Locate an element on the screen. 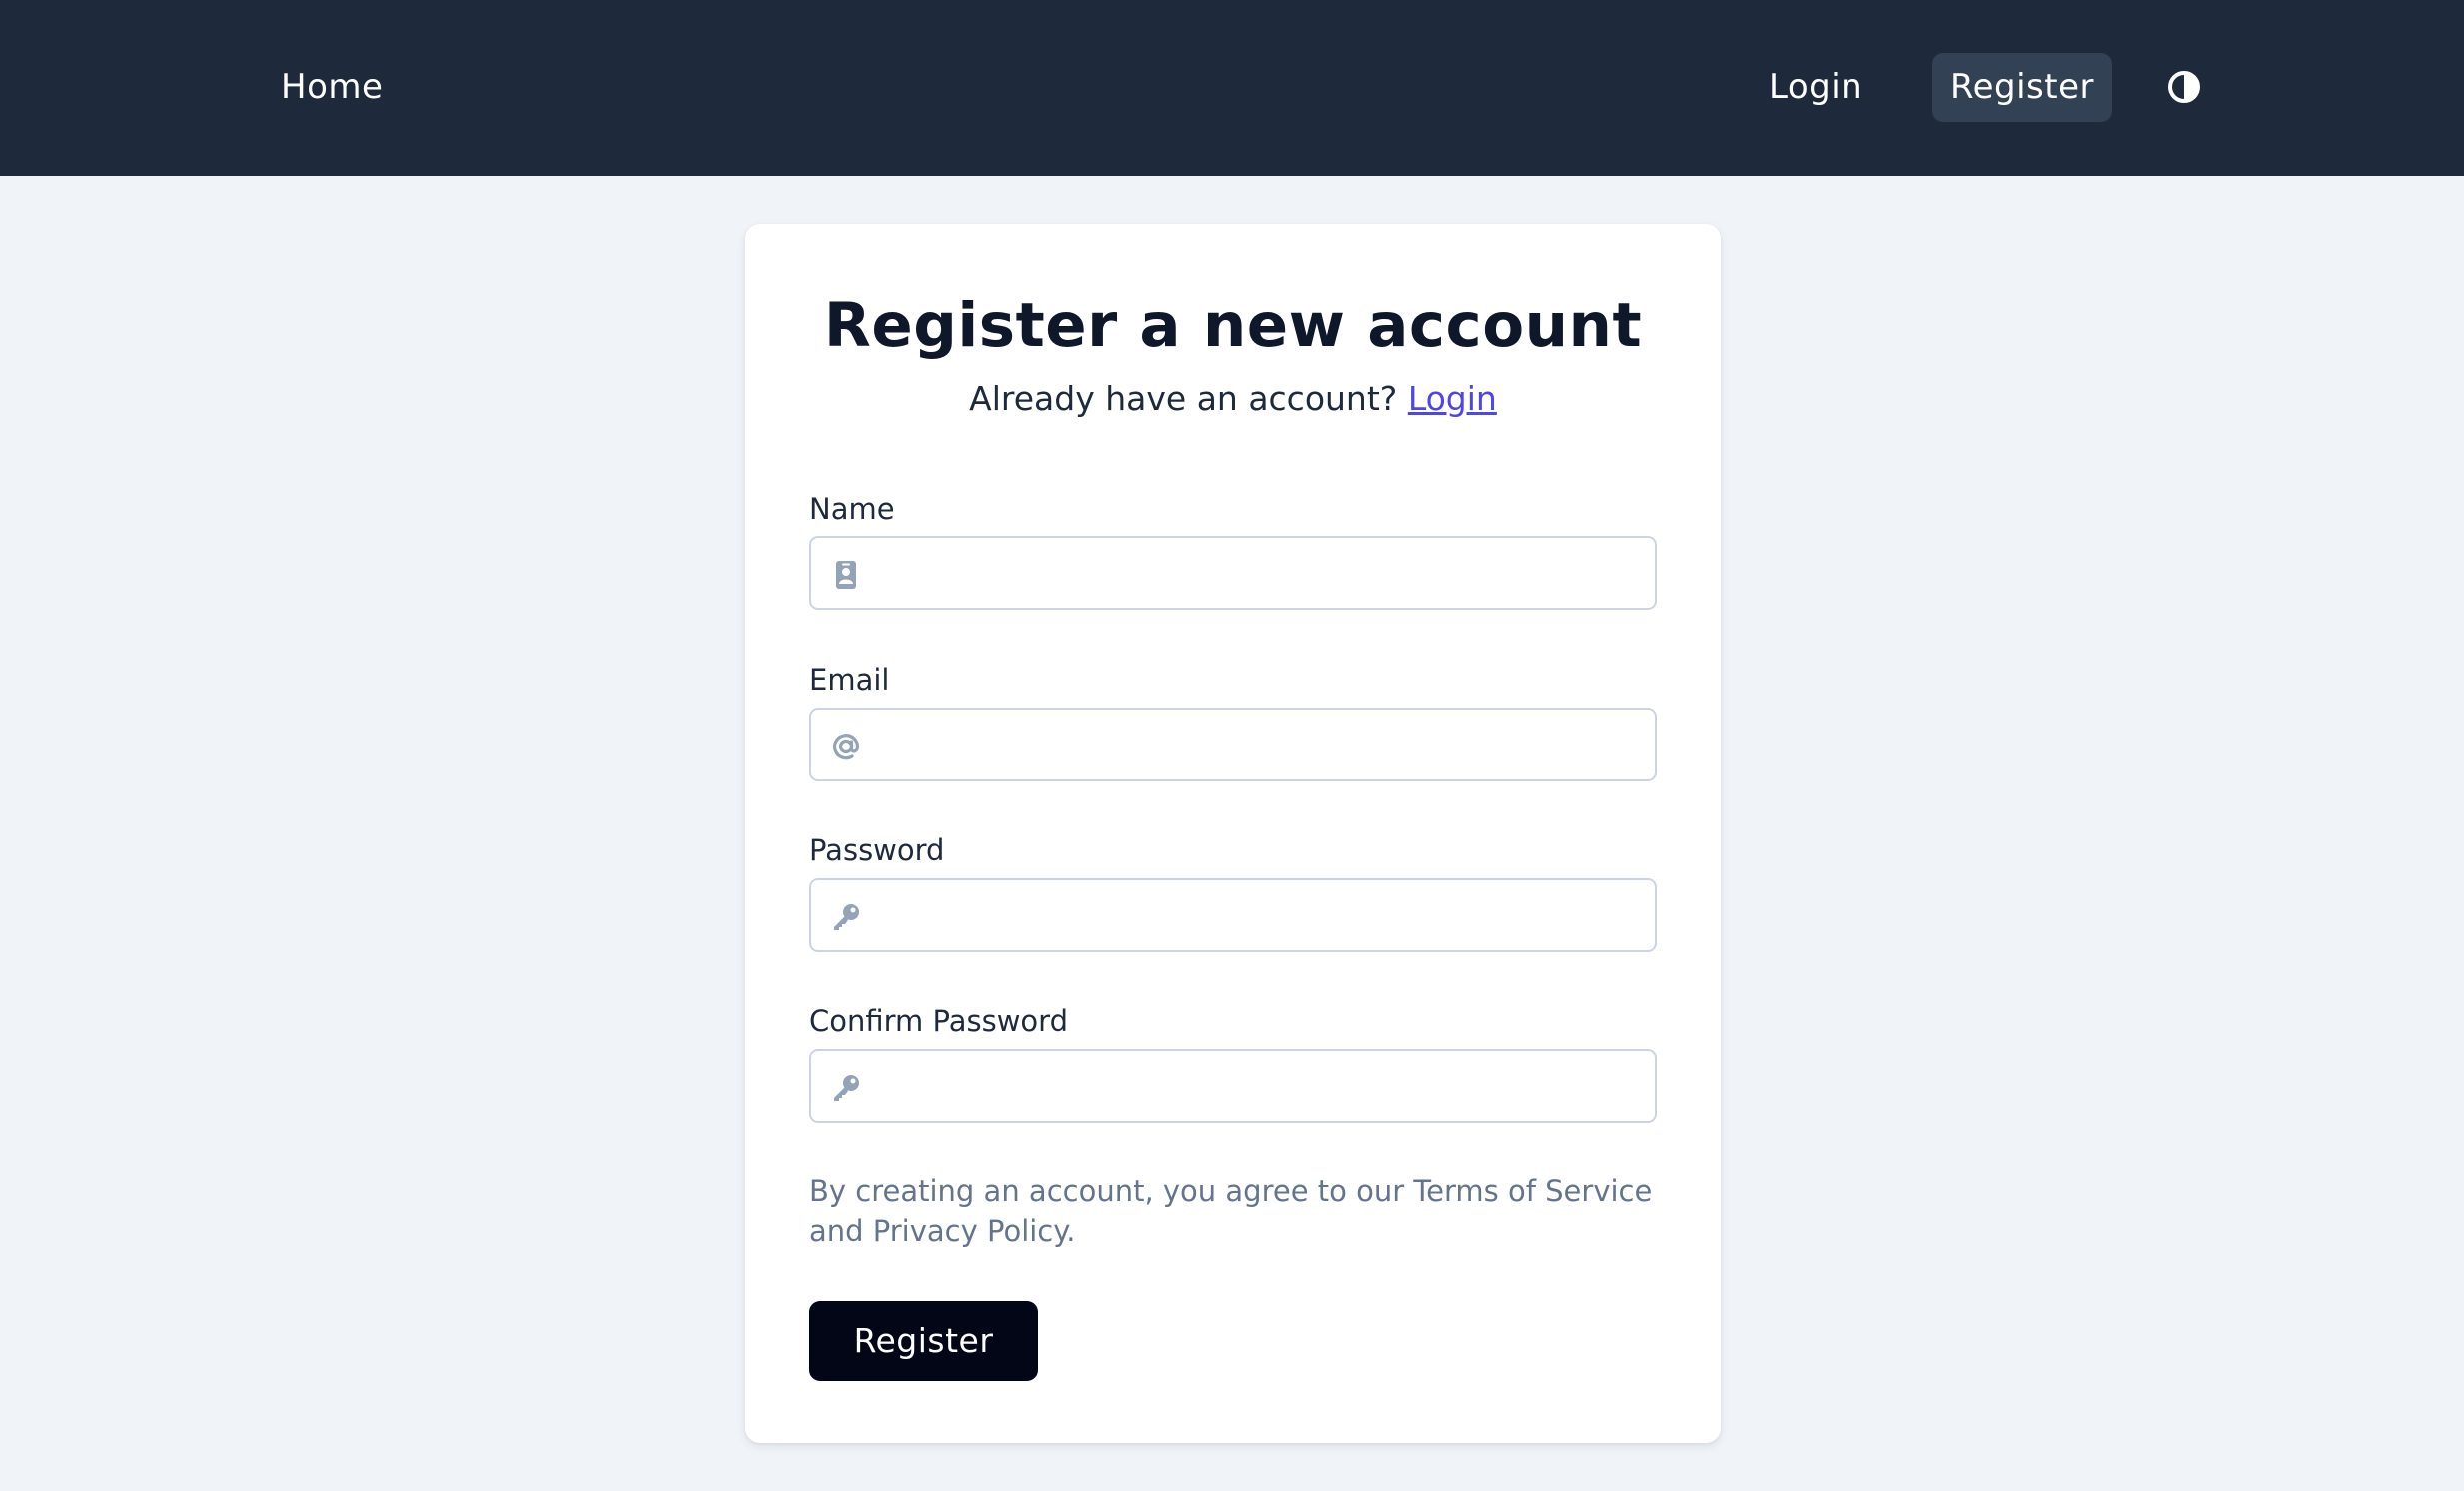 The image size is (2464, 1491). password-field is located at coordinates (1233, 915).